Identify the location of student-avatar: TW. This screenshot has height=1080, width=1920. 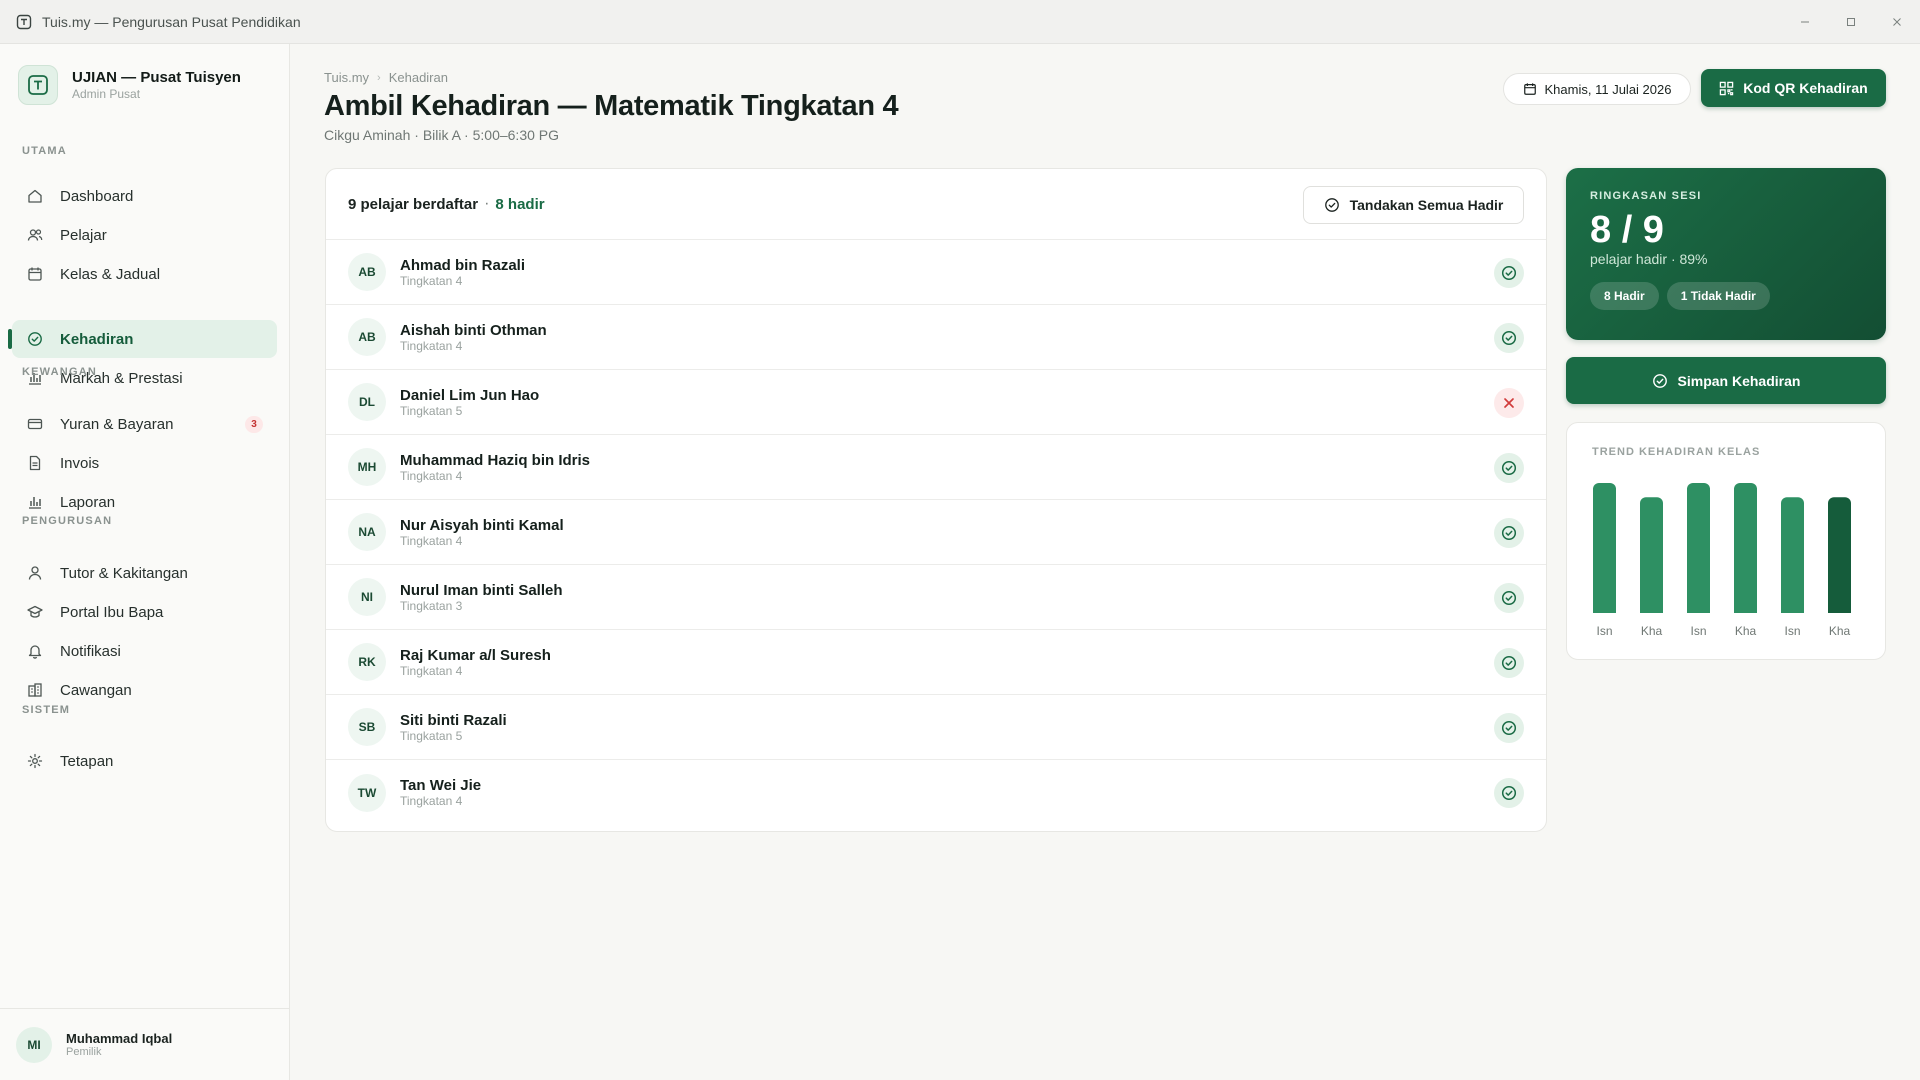
(367, 792).